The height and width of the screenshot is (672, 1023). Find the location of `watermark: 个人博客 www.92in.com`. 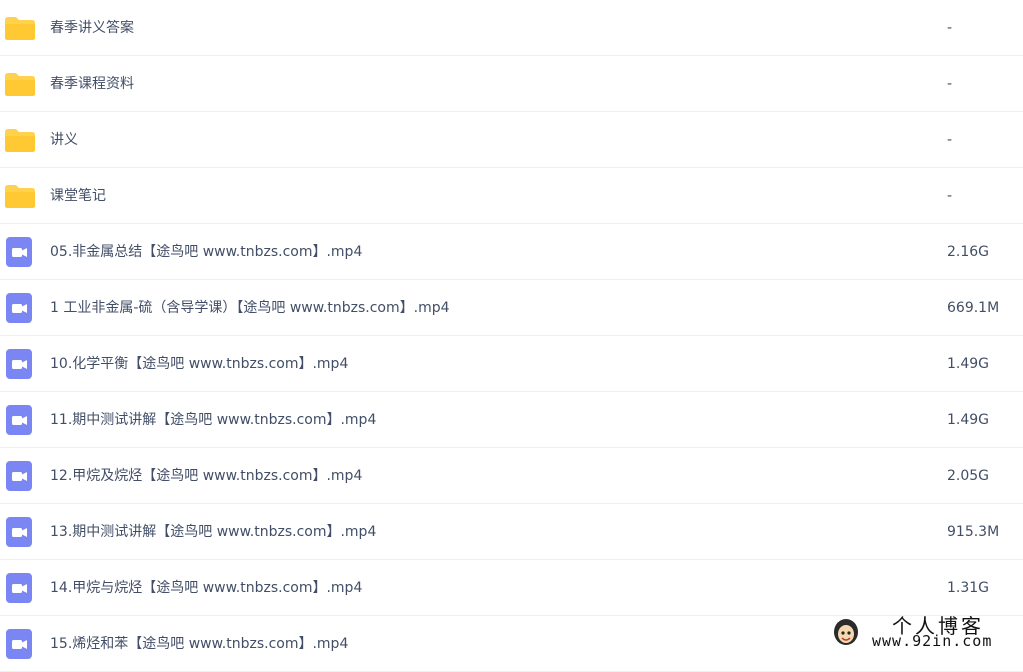

watermark: 个人博客 www.92in.com is located at coordinates (923, 631).